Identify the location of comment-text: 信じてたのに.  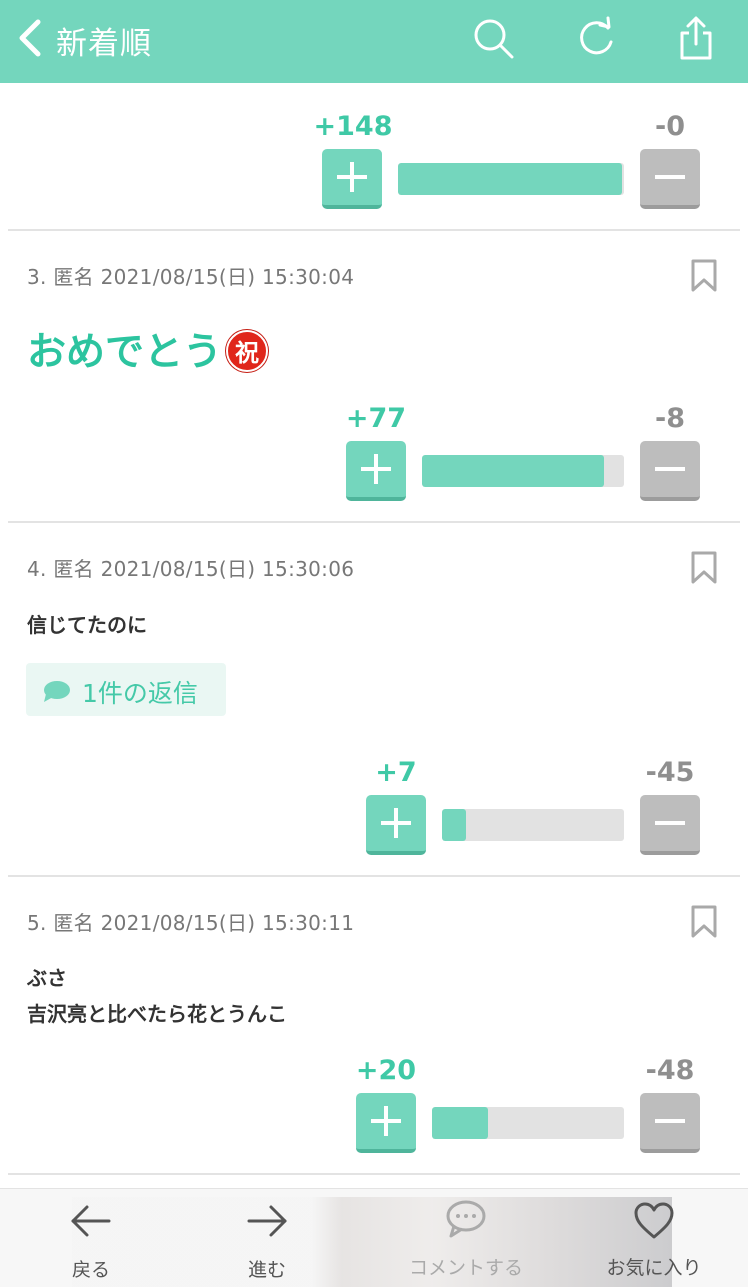
(87, 625).